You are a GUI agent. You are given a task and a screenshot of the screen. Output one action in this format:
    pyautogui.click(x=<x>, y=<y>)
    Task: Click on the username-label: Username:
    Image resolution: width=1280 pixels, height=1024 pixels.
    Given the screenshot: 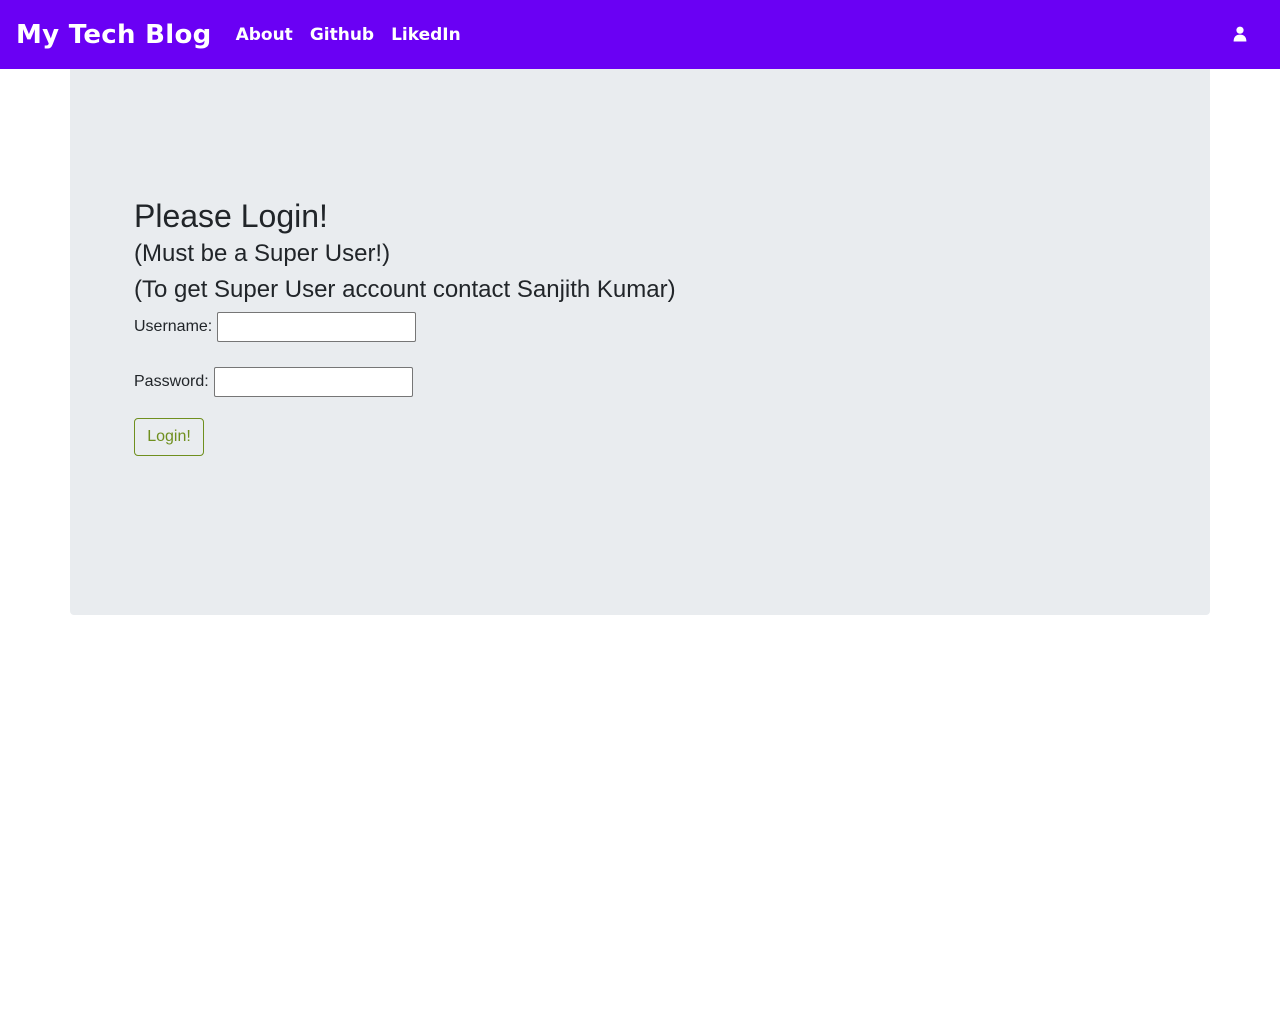 What is the action you would take?
    pyautogui.click(x=173, y=326)
    